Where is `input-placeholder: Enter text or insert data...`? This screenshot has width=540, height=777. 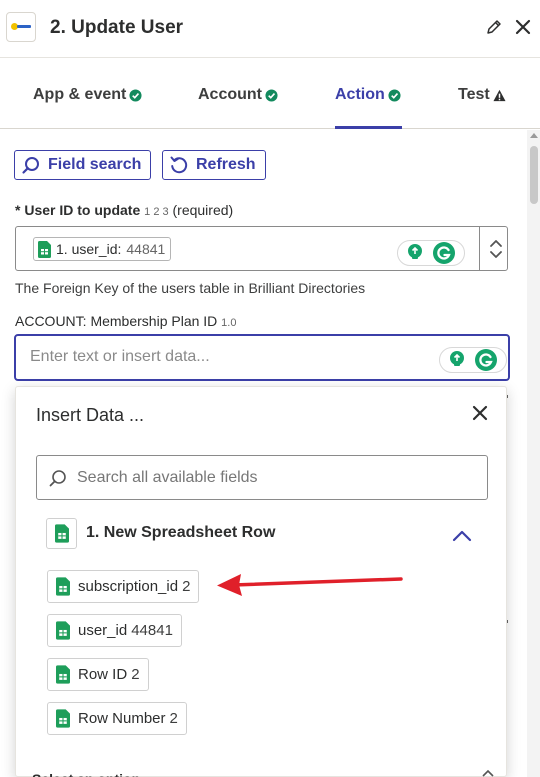
input-placeholder: Enter text or insert data... is located at coordinates (120, 356).